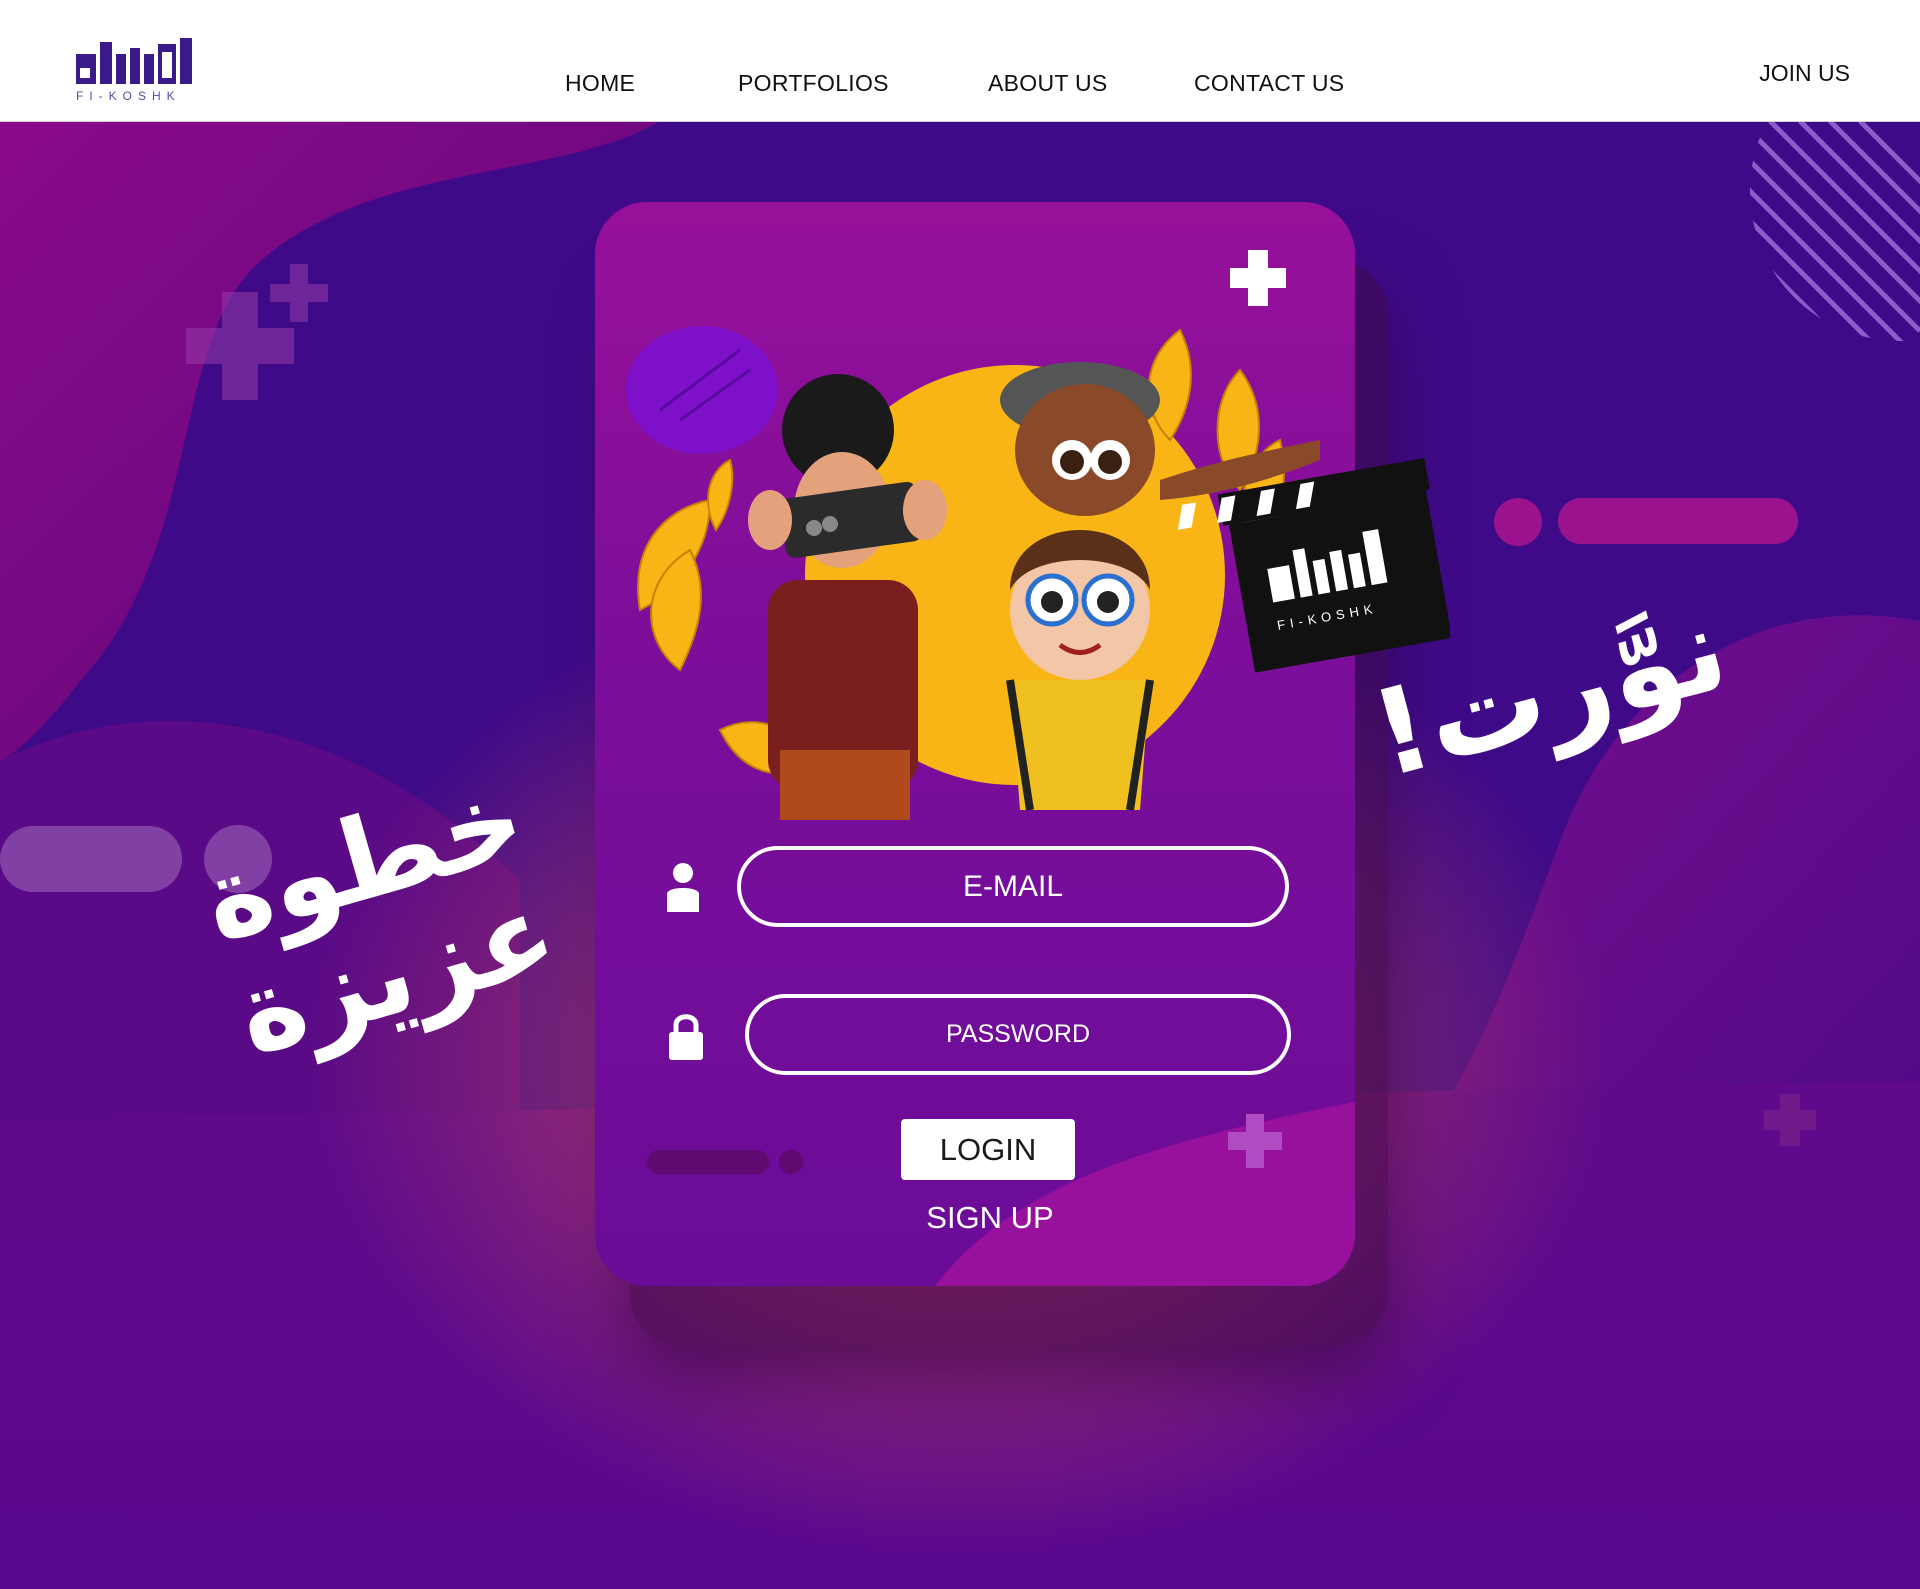  I want to click on pill-decoration-right, so click(1646, 522).